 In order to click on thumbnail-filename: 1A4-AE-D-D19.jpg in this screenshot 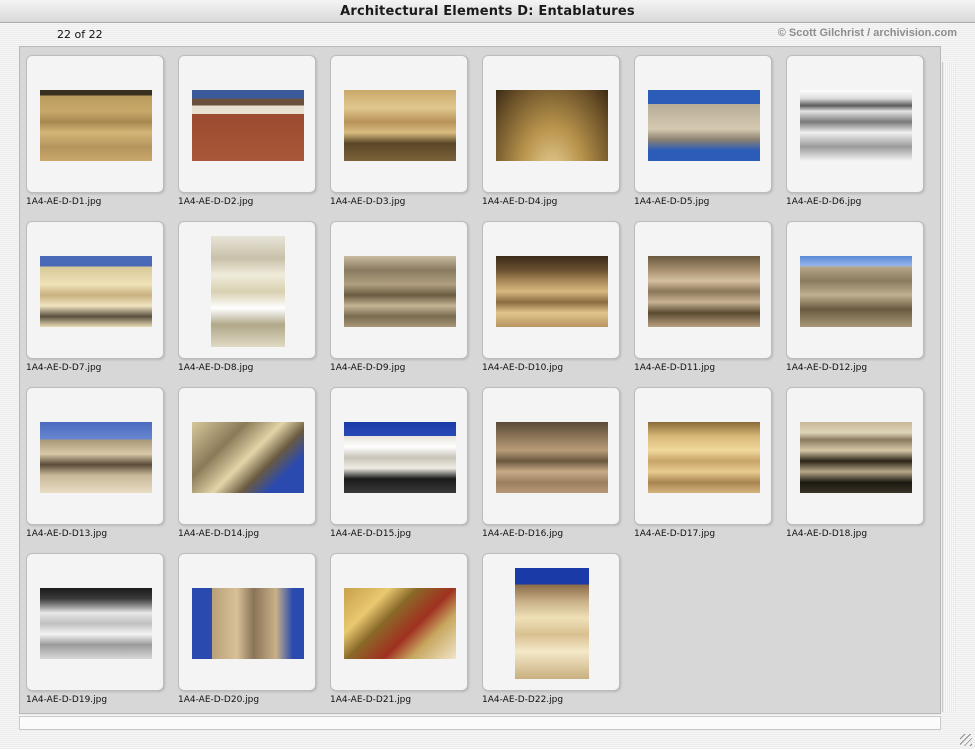, I will do `click(67, 700)`.